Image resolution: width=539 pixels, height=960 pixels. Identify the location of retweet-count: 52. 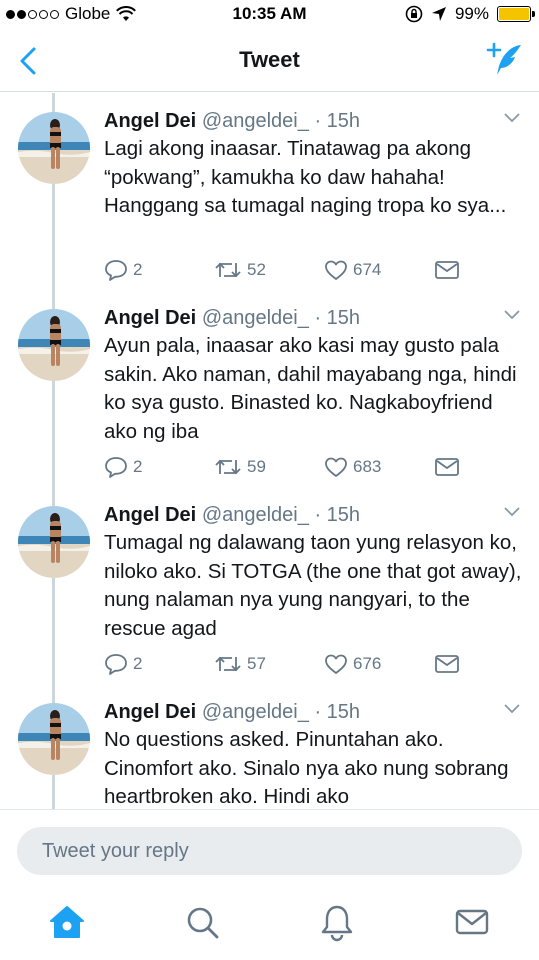
(256, 269).